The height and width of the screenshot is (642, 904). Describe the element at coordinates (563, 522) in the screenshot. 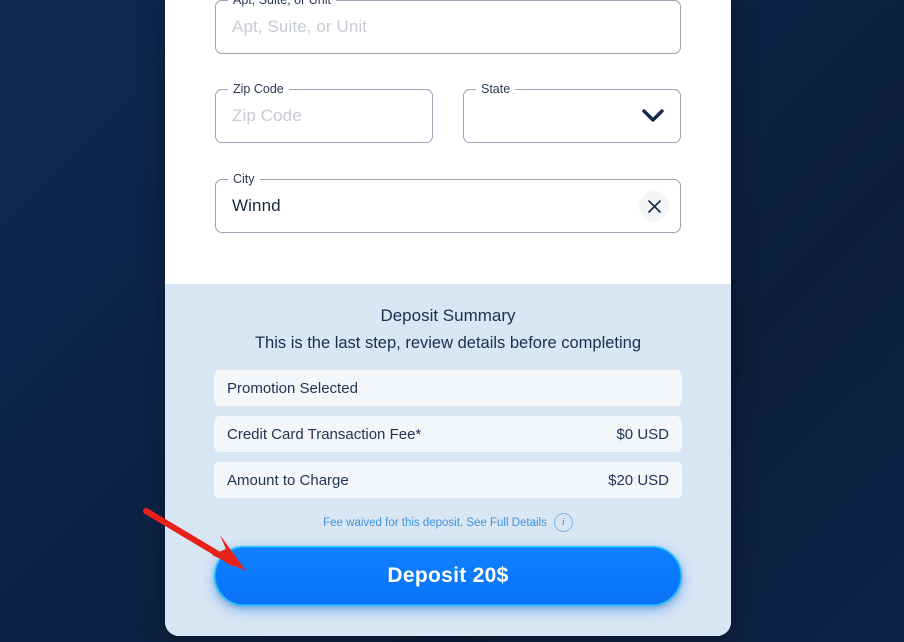

I see `info-icon: i` at that location.